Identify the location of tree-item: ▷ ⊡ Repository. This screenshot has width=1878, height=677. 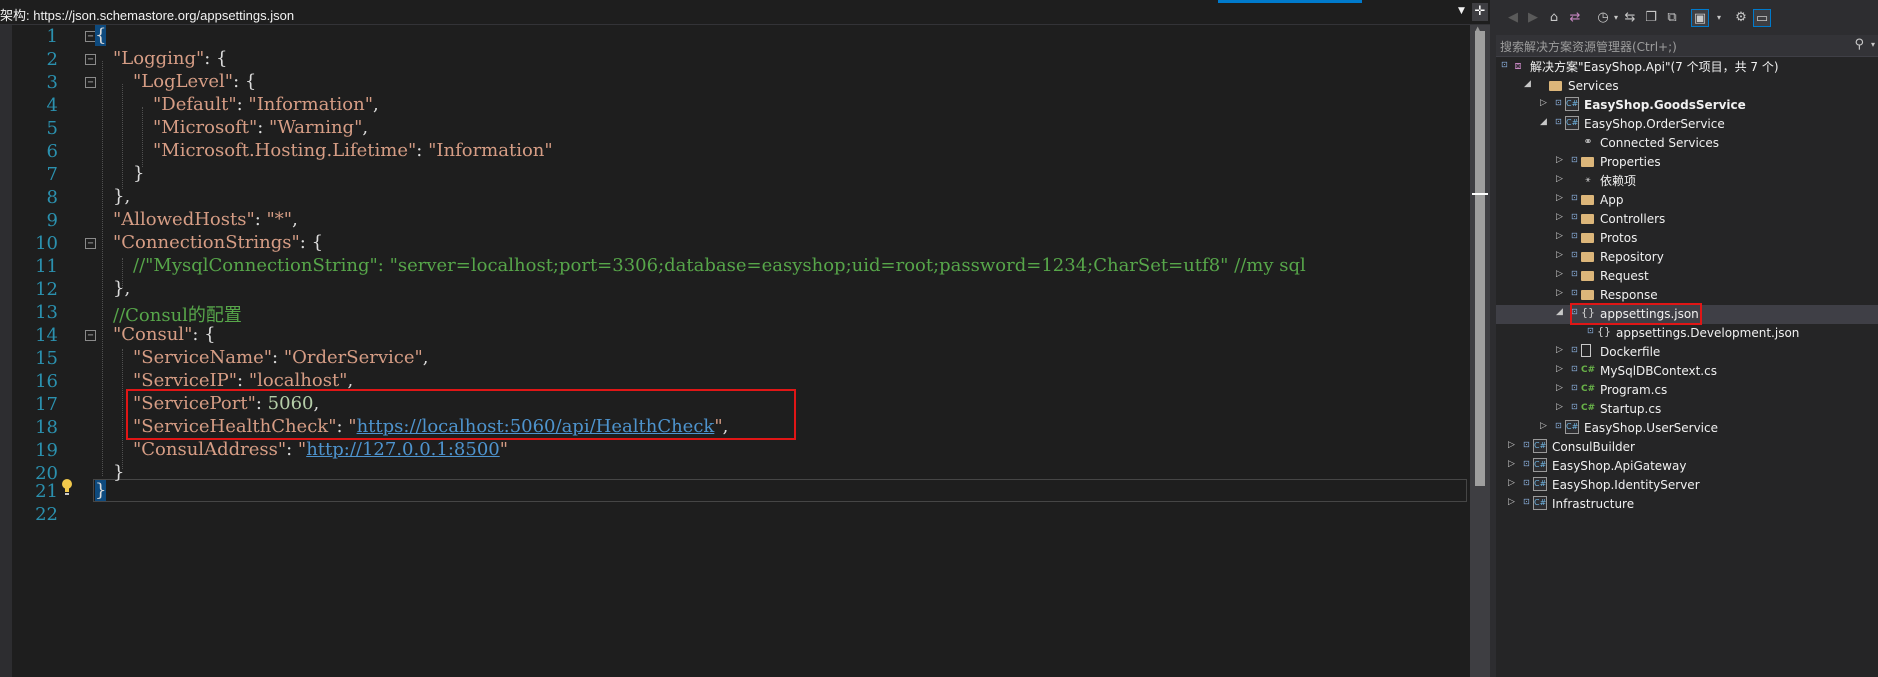
(1687, 257).